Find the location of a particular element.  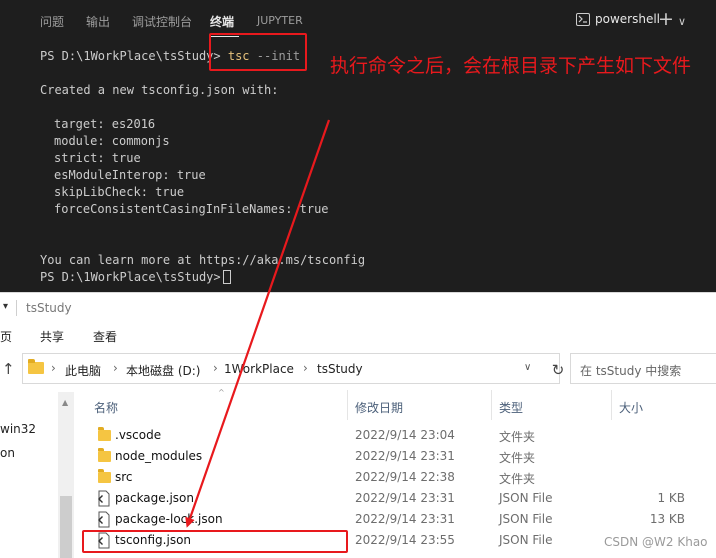

file-date: 2022/9/14 23:04 is located at coordinates (405, 435).